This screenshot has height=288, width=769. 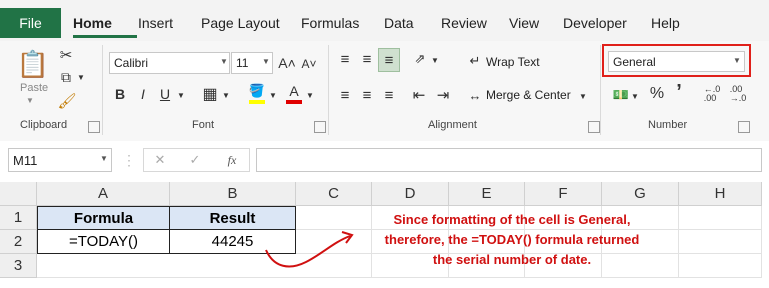 I want to click on accounting-format-icon: 💵, so click(x=621, y=95).